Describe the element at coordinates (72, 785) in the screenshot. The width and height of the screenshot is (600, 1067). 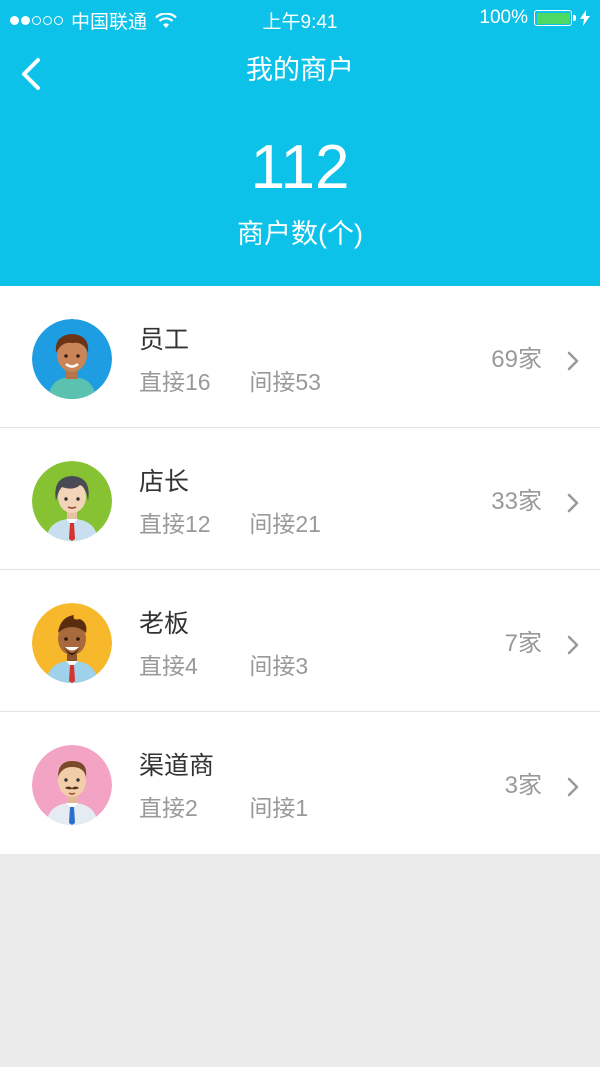
I see `channel-partner-avatar-icon` at that location.